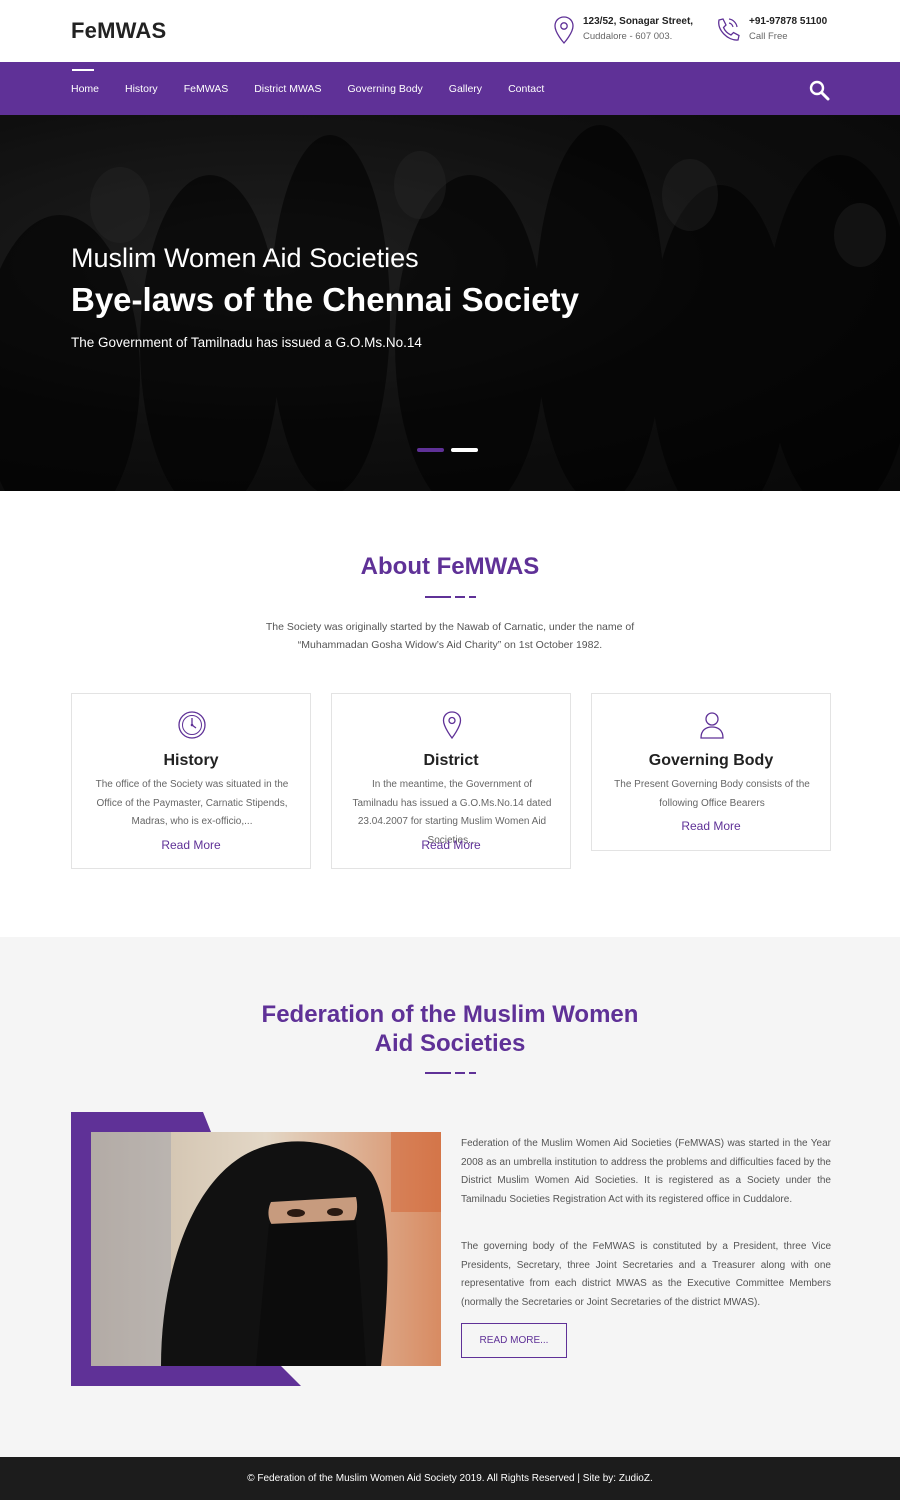 Image resolution: width=900 pixels, height=1500 pixels. What do you see at coordinates (191, 760) in the screenshot?
I see `card-title: History` at bounding box center [191, 760].